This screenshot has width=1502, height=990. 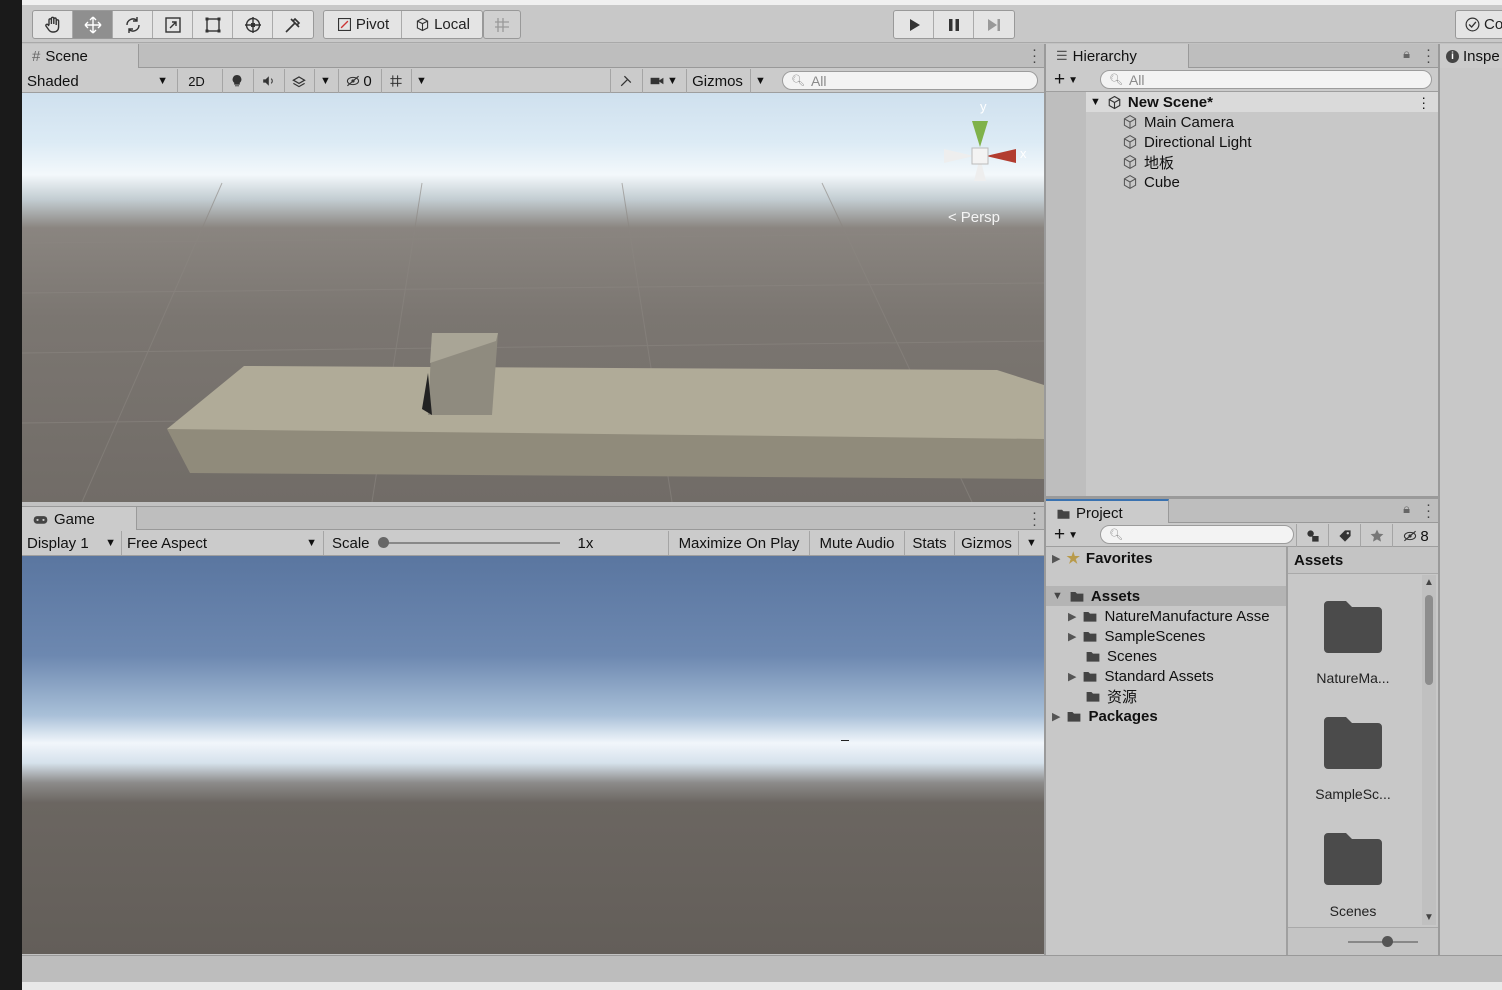 What do you see at coordinates (929, 543) in the screenshot?
I see `stats-toggle: Stats` at bounding box center [929, 543].